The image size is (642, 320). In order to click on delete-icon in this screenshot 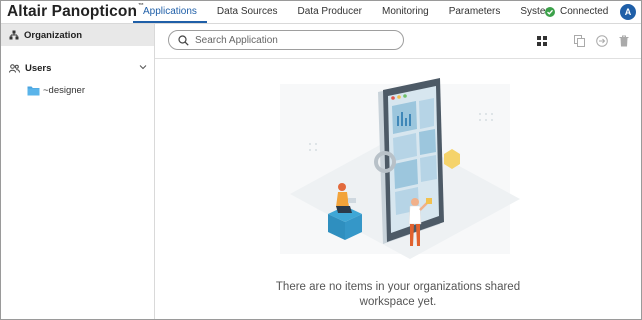, I will do `click(624, 41)`.